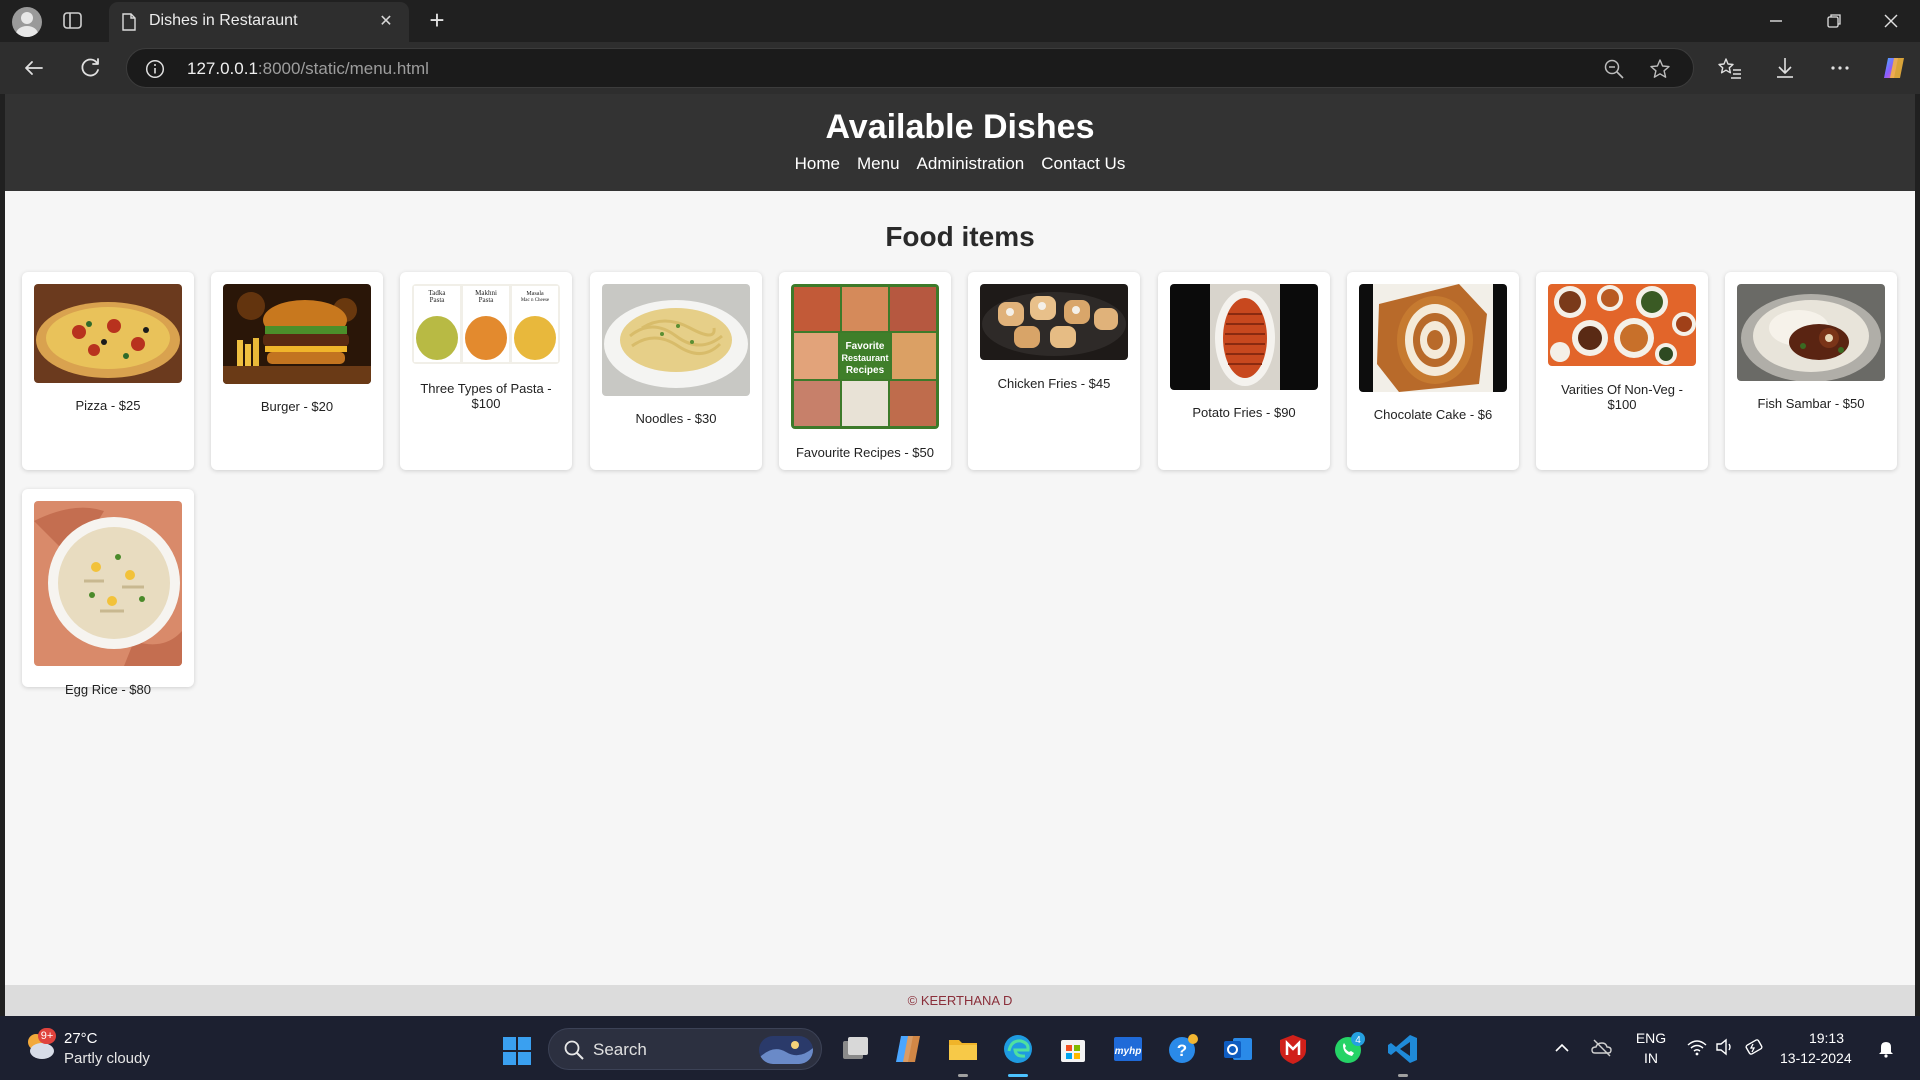 The image size is (1920, 1080). I want to click on battery-charging-icon, so click(1755, 1047).